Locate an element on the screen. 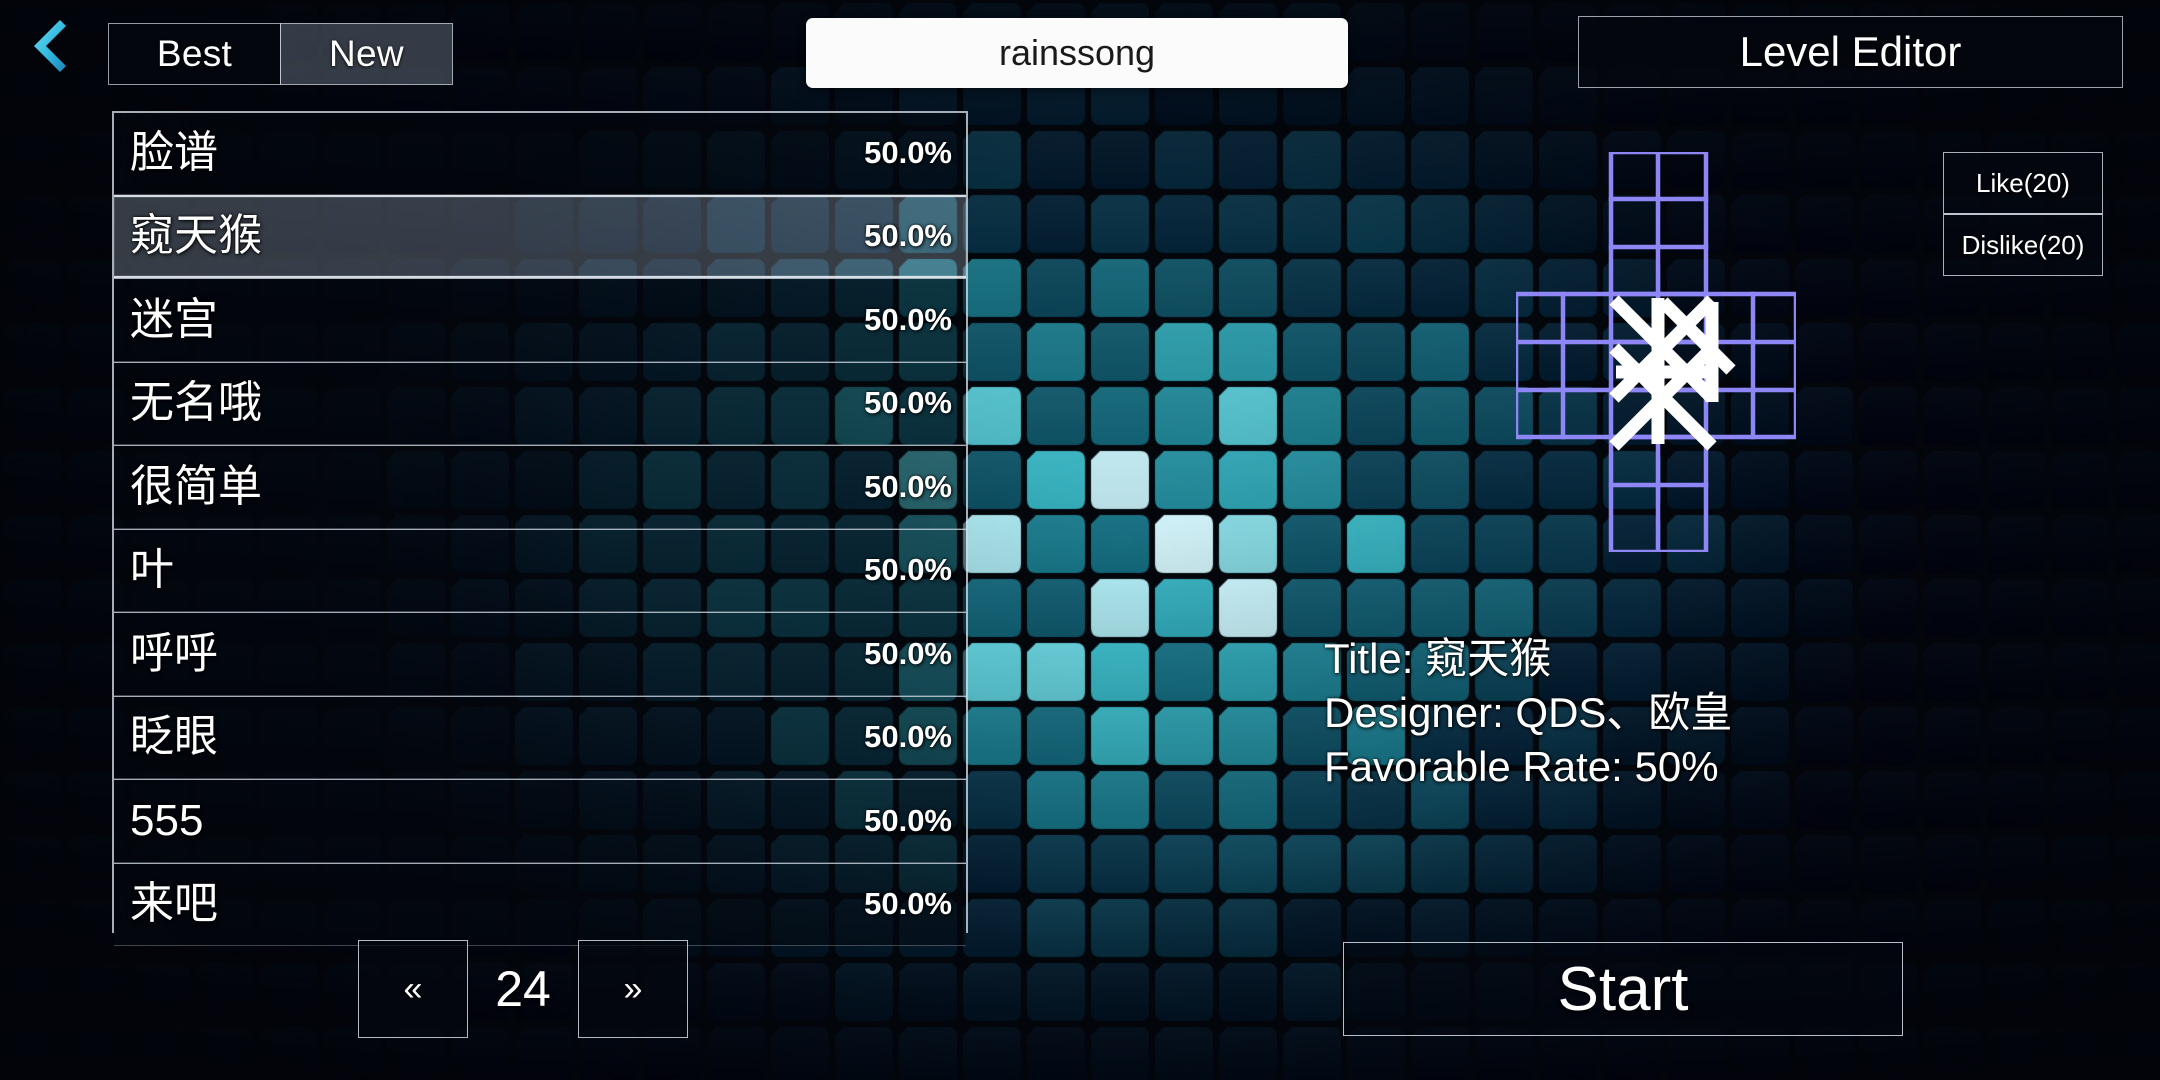 Image resolution: width=2160 pixels, height=1080 pixels. level-row-name: 无名哦 is located at coordinates (196, 403).